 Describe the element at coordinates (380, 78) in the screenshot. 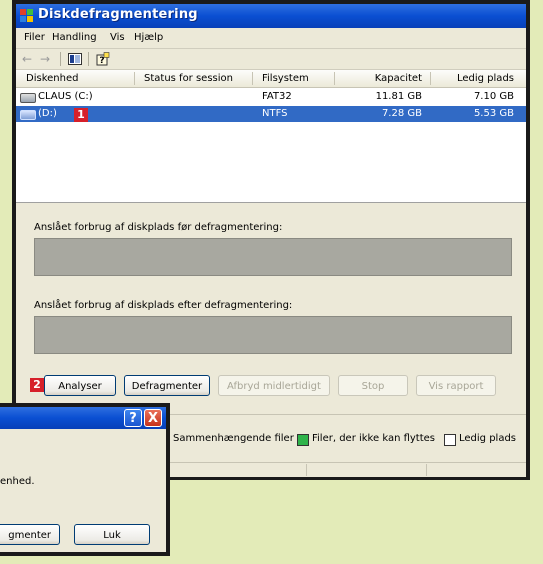

I see `column-header-capacity: Kapacitet` at that location.